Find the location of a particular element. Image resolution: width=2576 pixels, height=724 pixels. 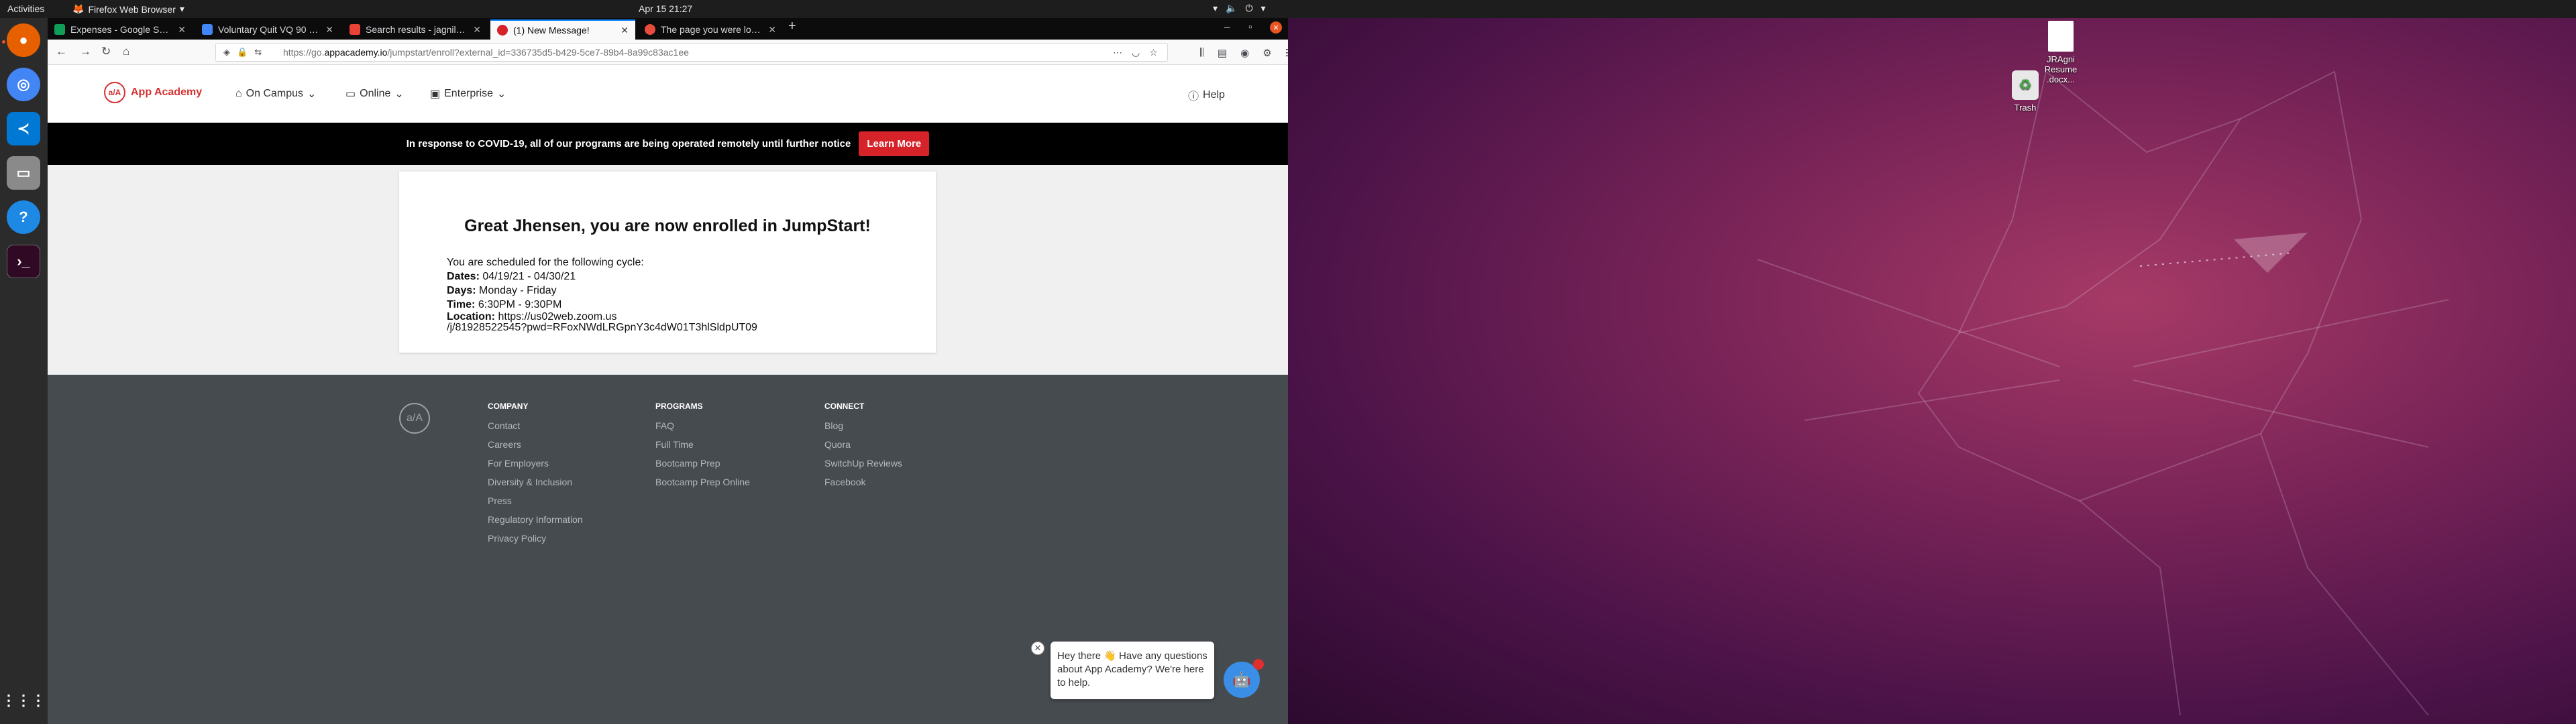

sheets-icon is located at coordinates (59, 29).